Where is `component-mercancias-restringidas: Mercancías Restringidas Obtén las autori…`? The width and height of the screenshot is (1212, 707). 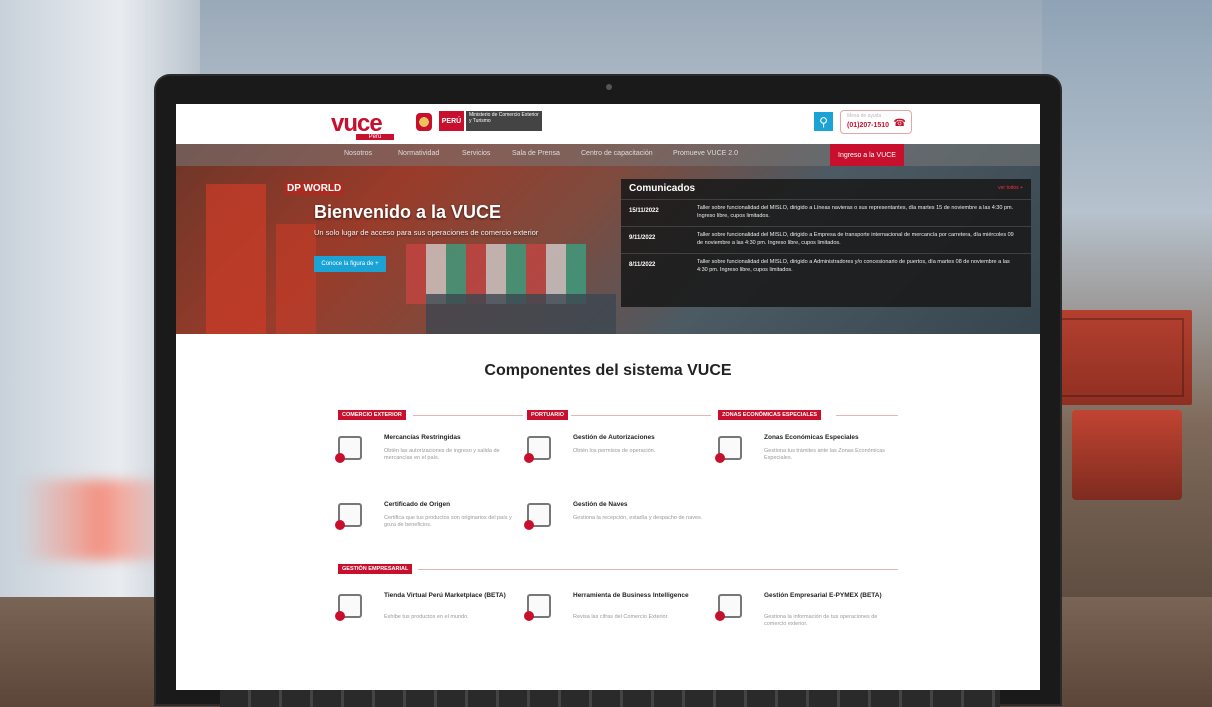 component-mercancias-restringidas: Mercancías Restringidas Obtén las autori… is located at coordinates (429, 459).